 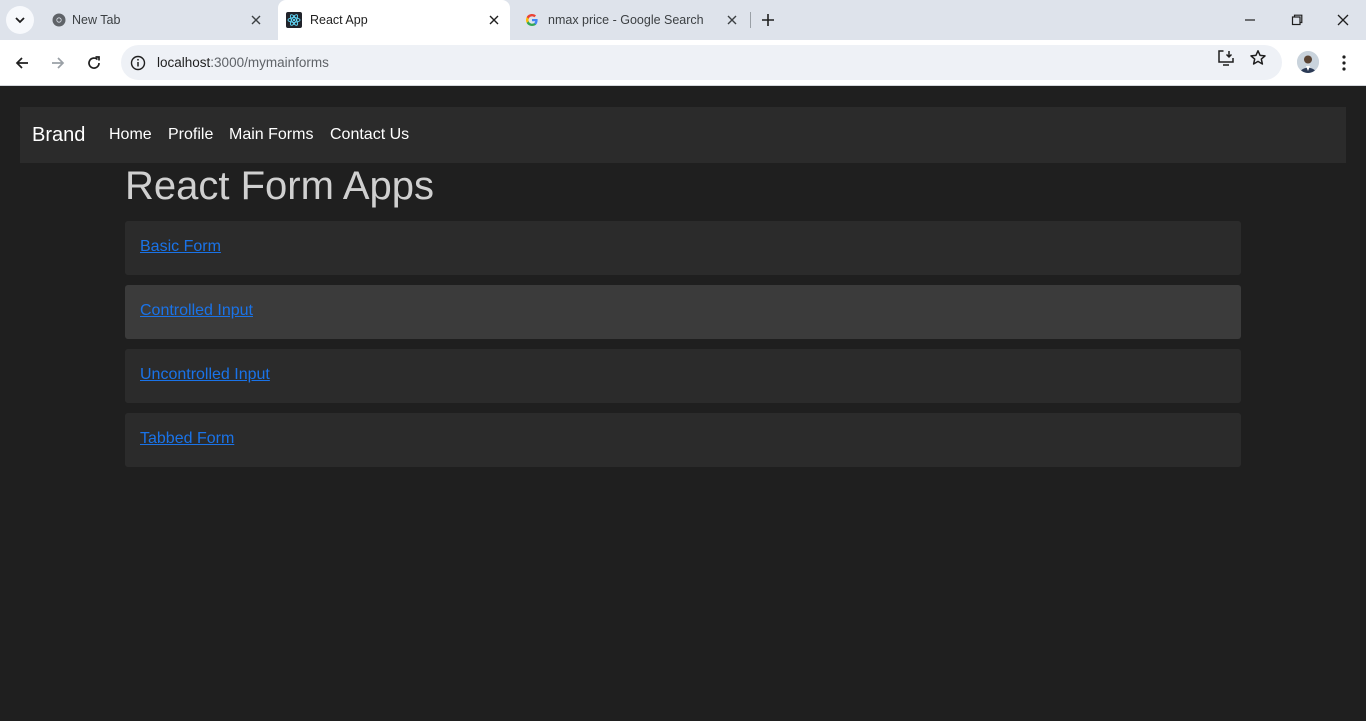 I want to click on install-app-button, so click(x=1226, y=58).